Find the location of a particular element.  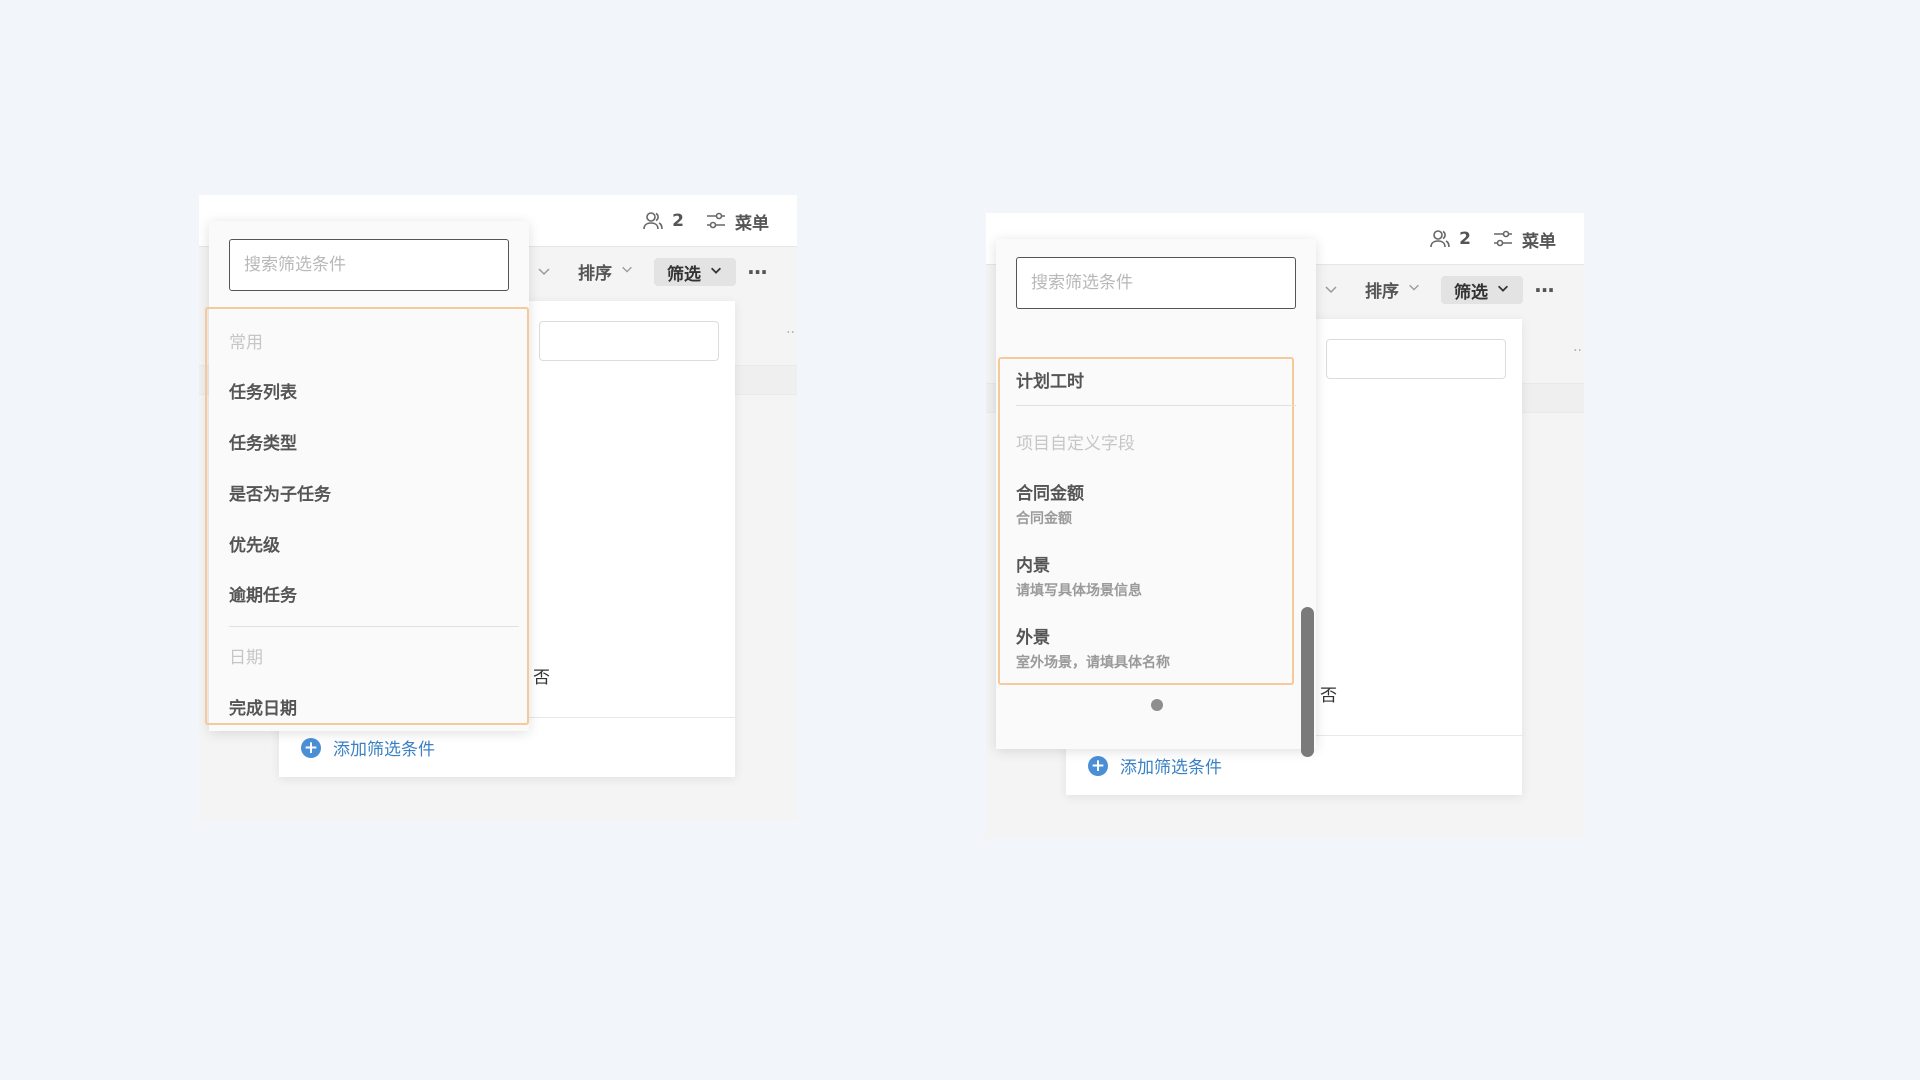

option-description: 合同金额 is located at coordinates (1044, 519).